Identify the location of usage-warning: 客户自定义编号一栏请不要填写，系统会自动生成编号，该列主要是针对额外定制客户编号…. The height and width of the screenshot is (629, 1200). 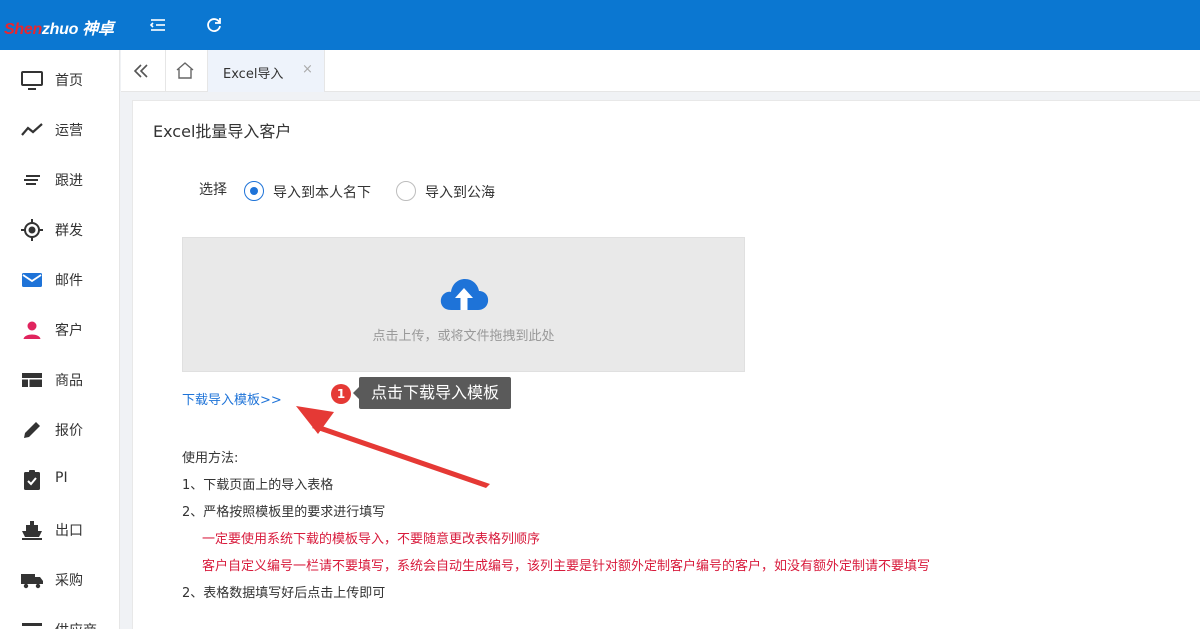
(566, 566).